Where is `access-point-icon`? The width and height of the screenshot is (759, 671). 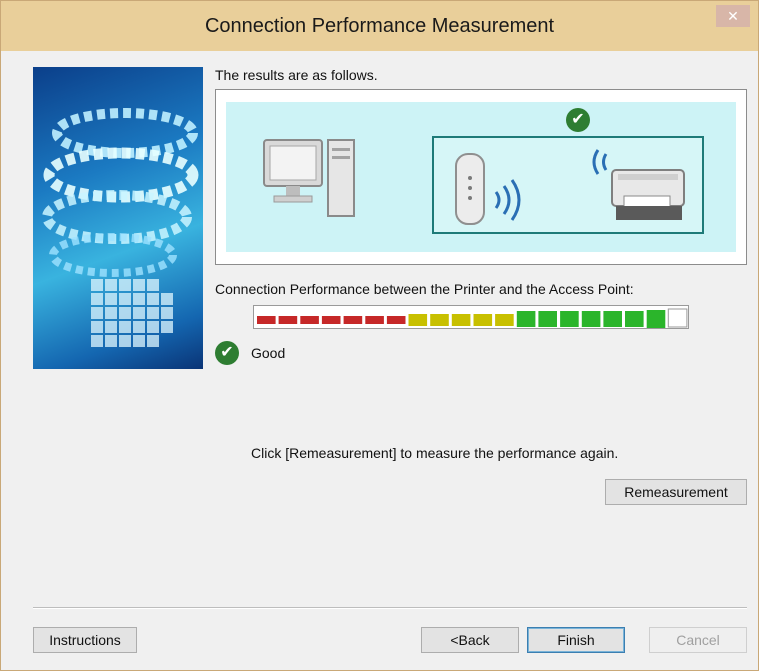
access-point-icon is located at coordinates (493, 190).